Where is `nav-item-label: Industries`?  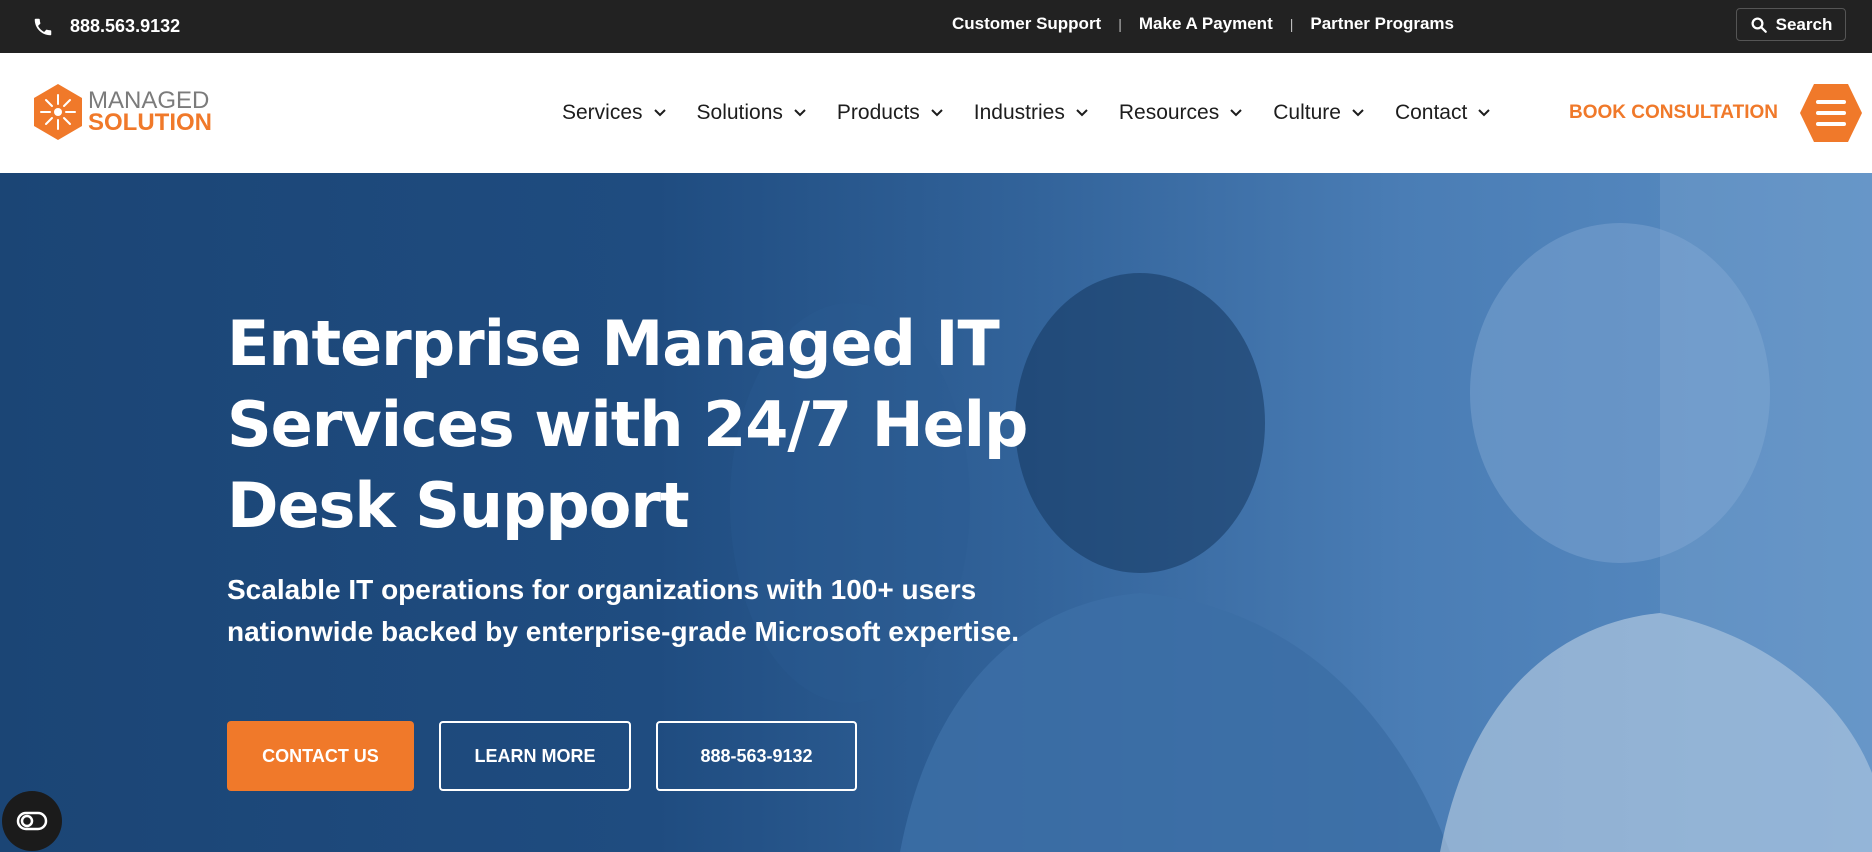
nav-item-label: Industries is located at coordinates (1019, 112).